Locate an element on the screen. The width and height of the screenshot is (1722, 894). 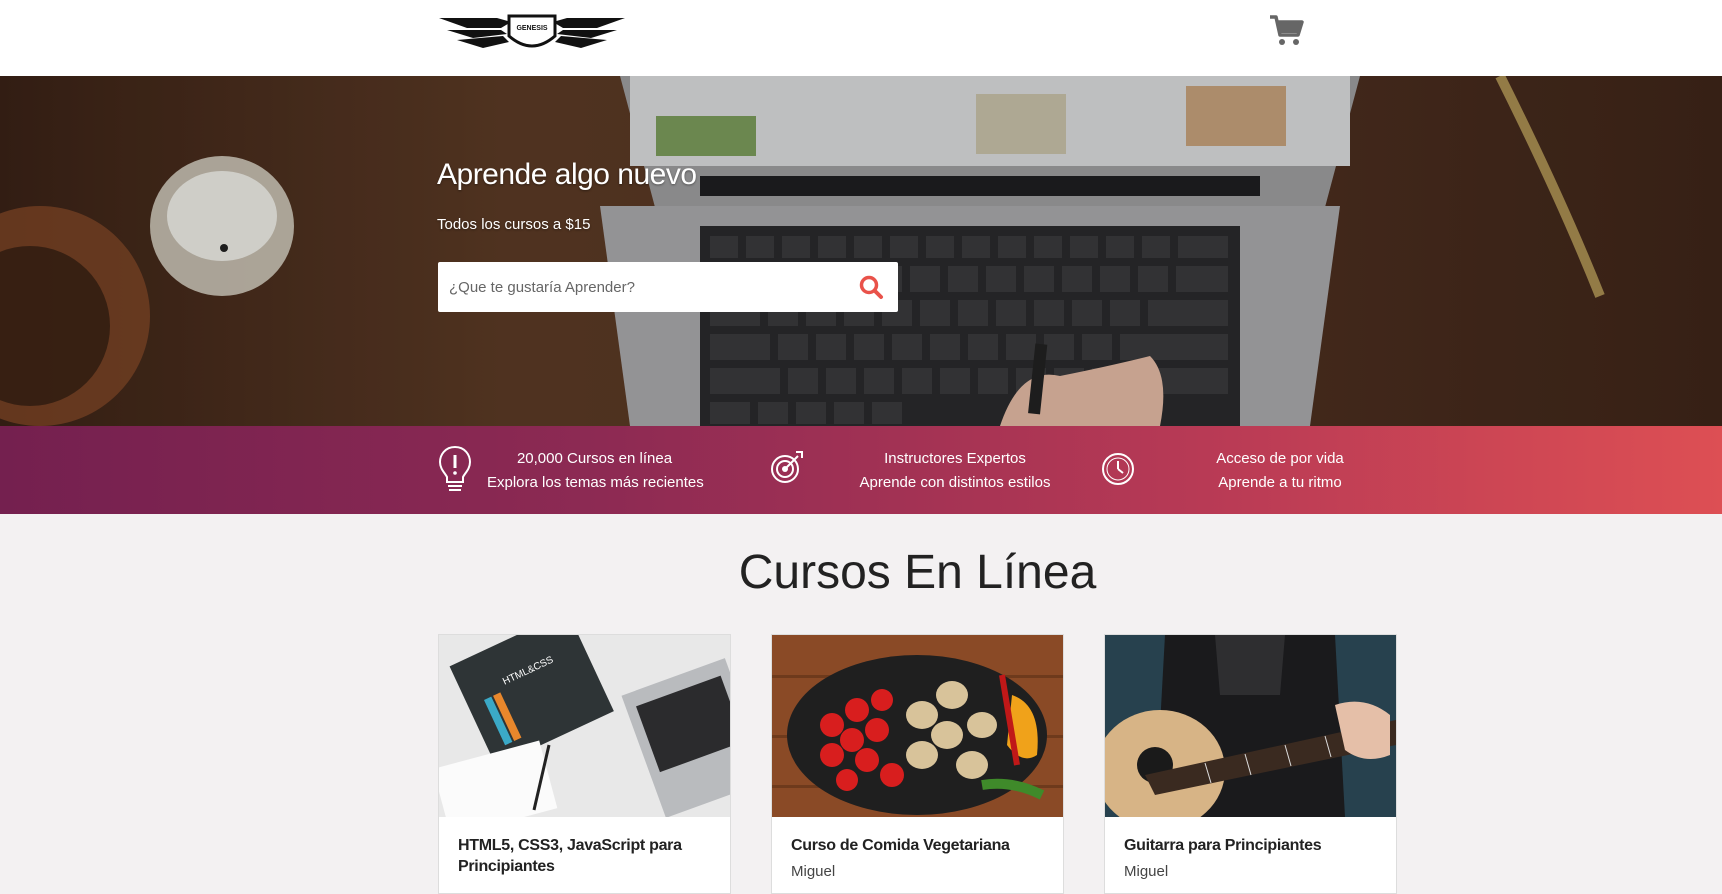
feature-description: Aprende con distintos estilos is located at coordinates (955, 482).